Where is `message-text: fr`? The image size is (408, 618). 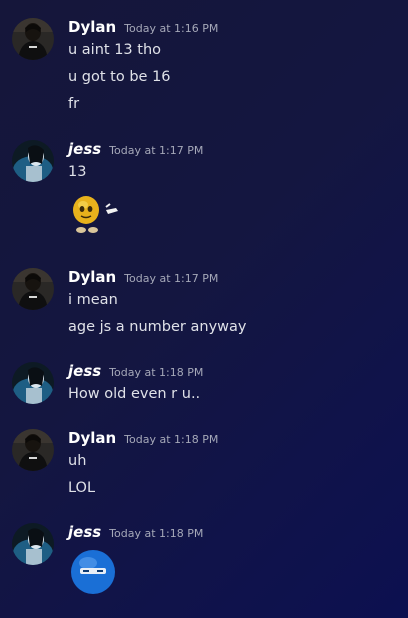 message-text: fr is located at coordinates (74, 104).